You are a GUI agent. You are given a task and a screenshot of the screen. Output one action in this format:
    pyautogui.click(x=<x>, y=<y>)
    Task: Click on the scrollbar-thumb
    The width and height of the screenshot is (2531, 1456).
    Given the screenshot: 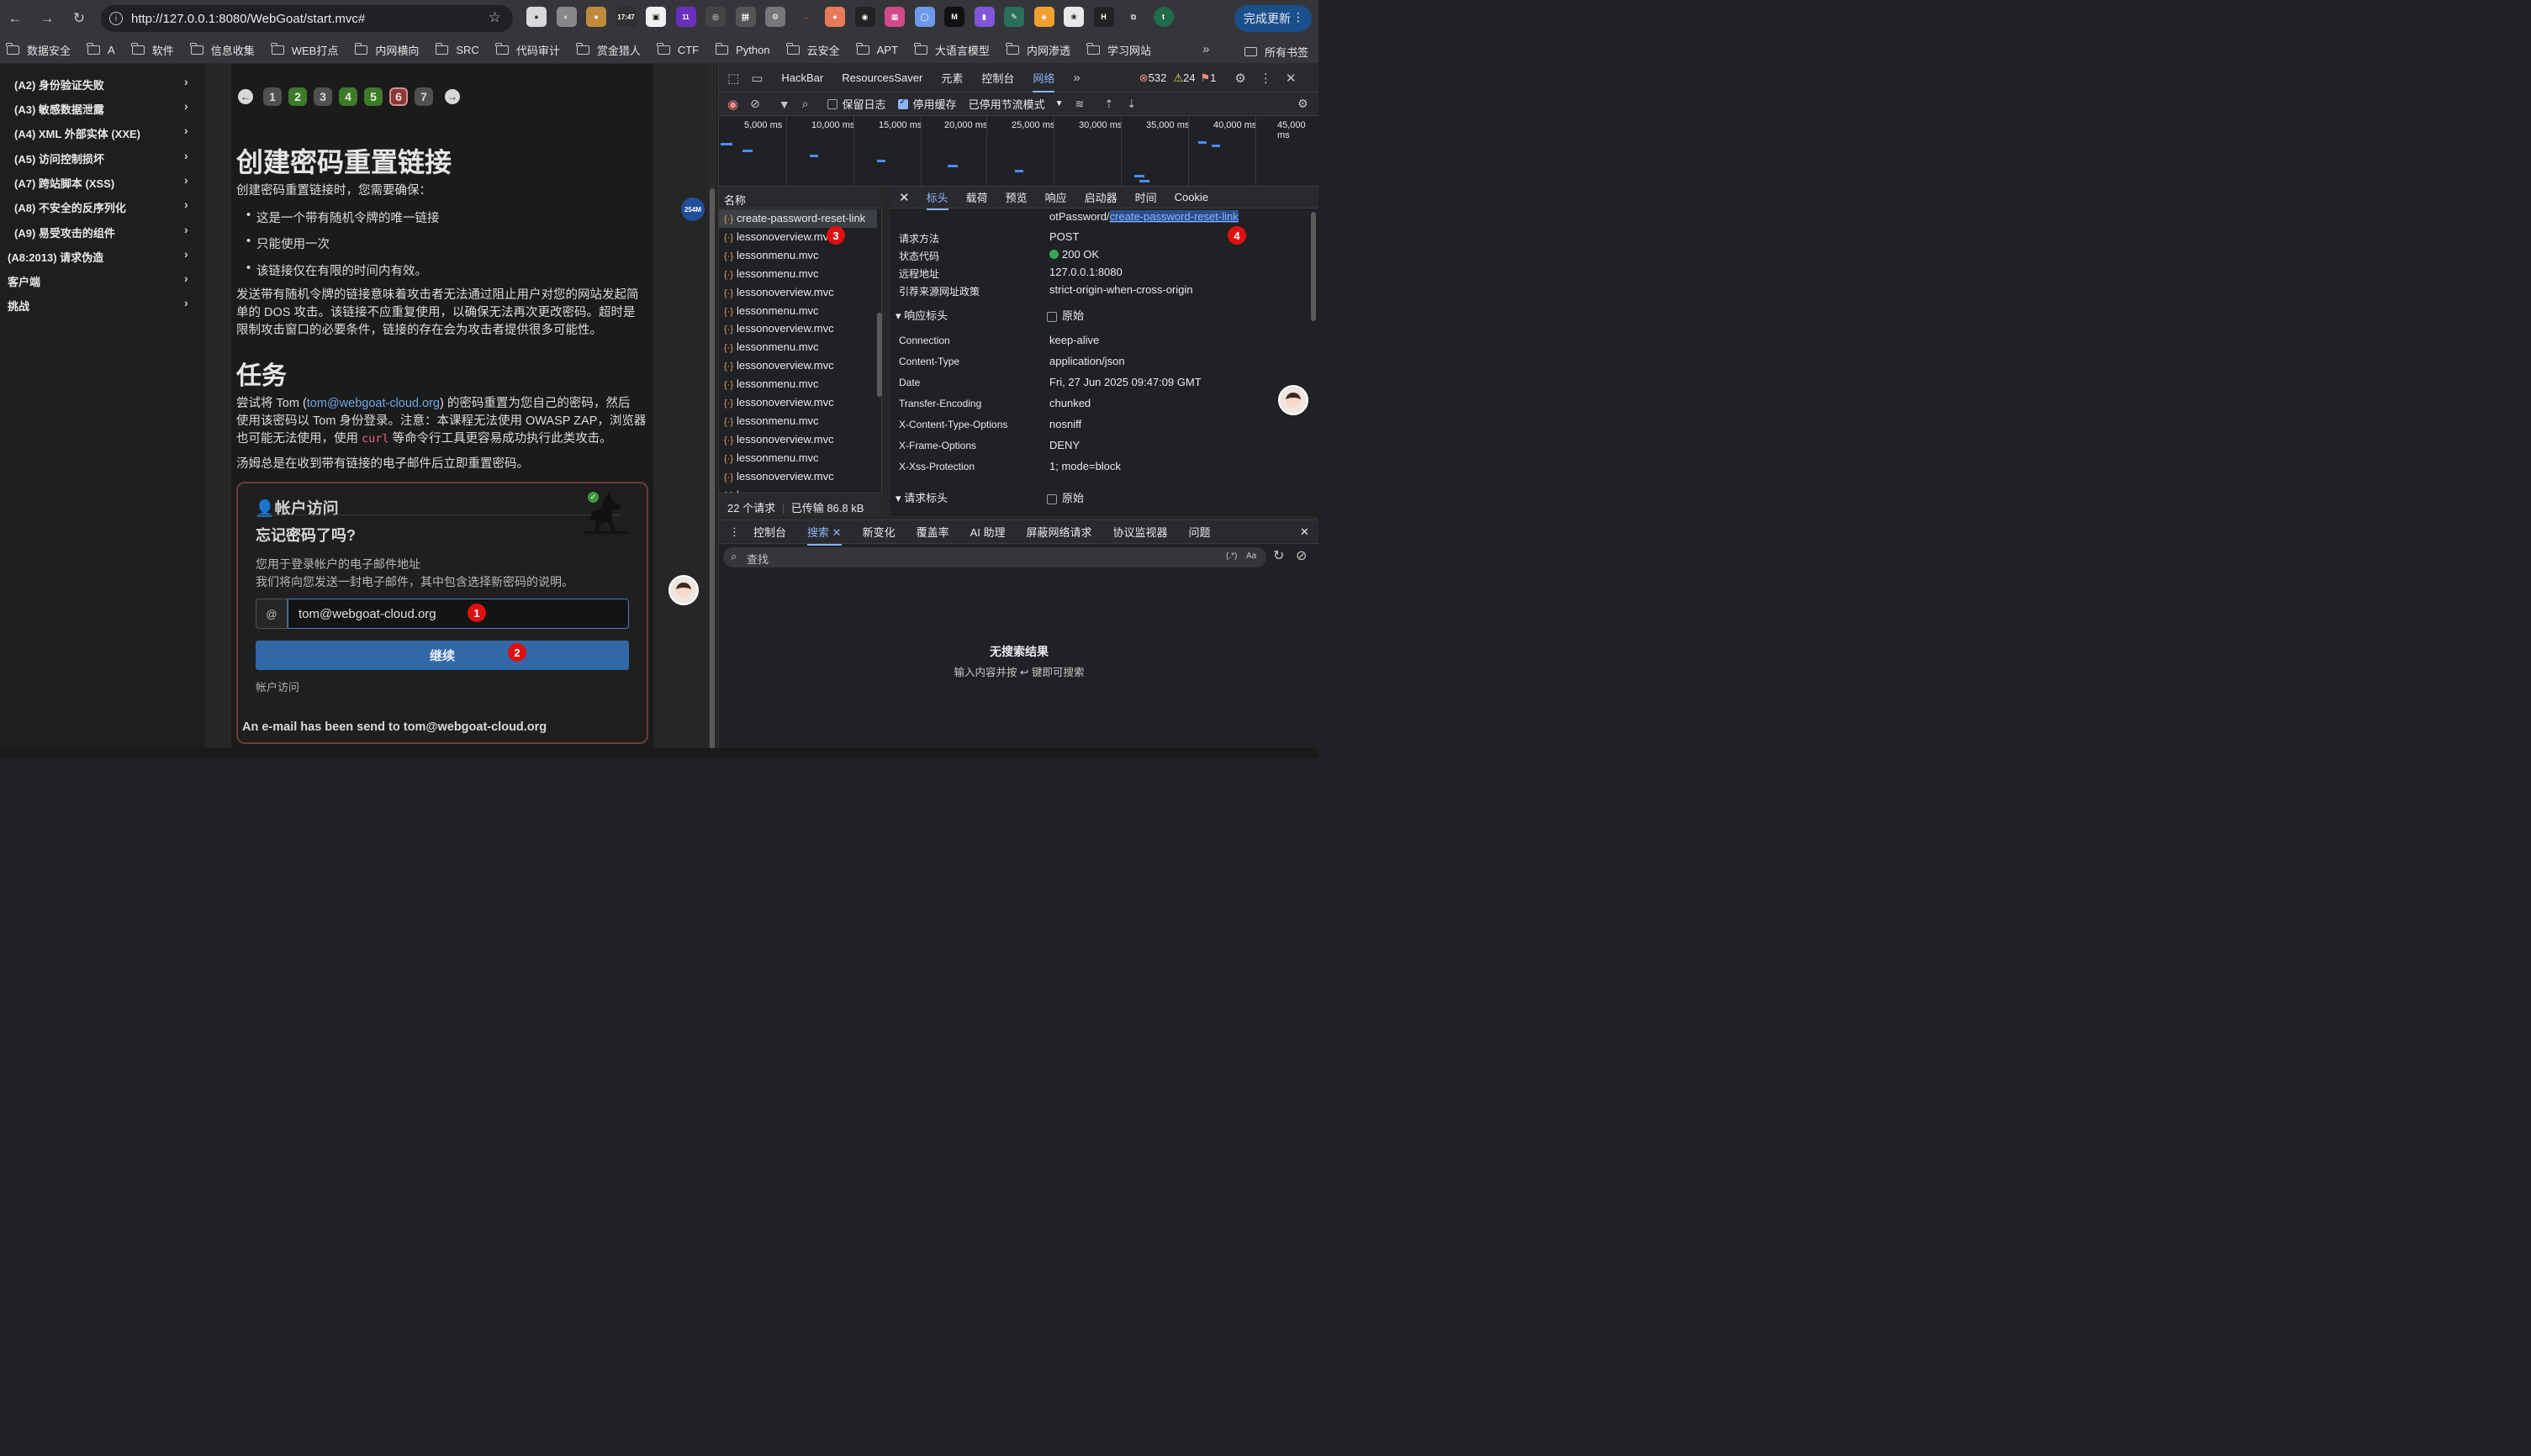 What is the action you would take?
    pyautogui.click(x=712, y=473)
    